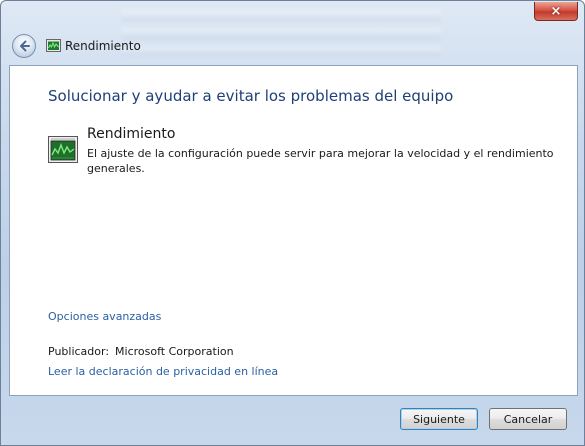 This screenshot has height=446, width=585. I want to click on title-bar: × Rendimiento, so click(293, 32).